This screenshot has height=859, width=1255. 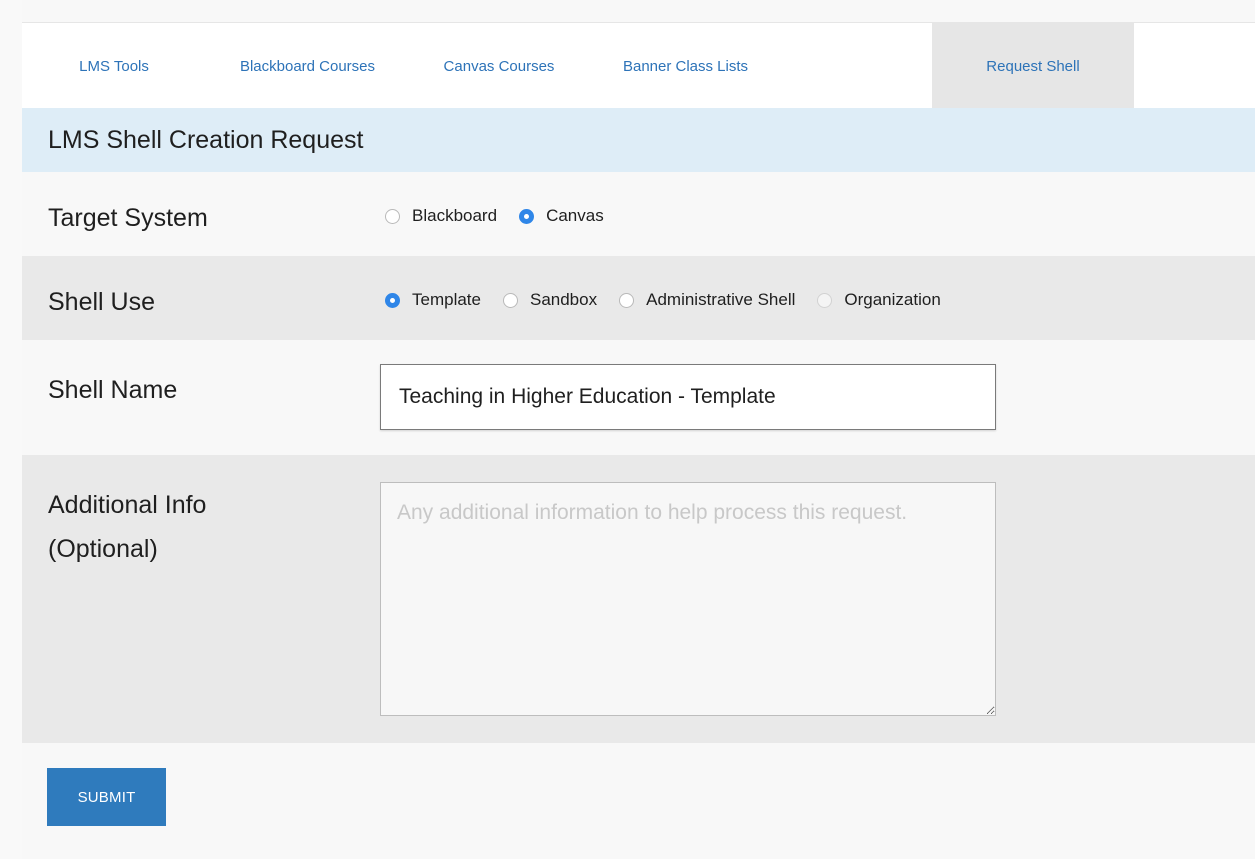 I want to click on shell-use-sandbox-option: Sandbox, so click(x=550, y=300).